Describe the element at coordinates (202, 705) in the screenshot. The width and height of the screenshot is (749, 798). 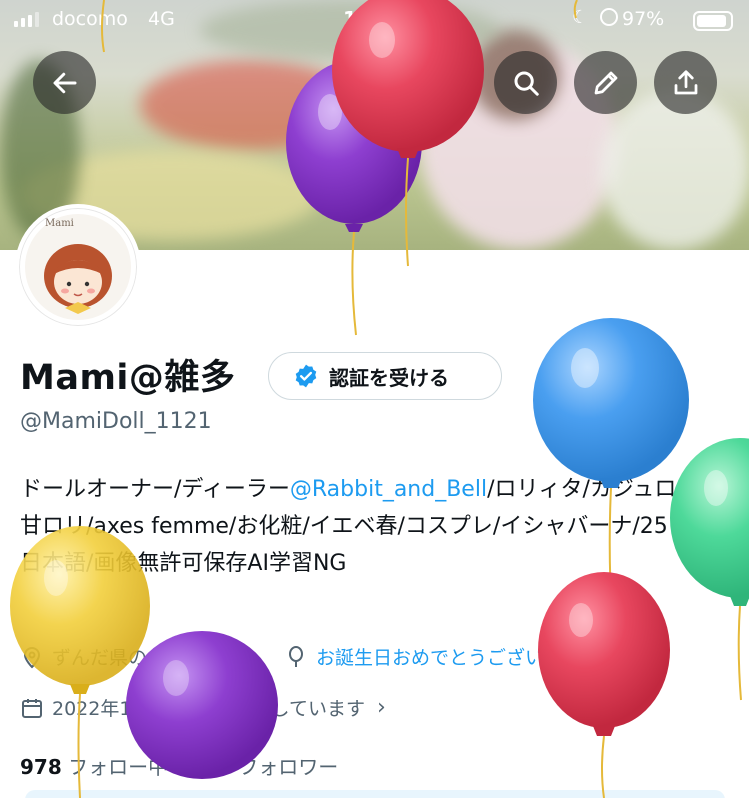
I see `purple-balloon-bottom` at that location.